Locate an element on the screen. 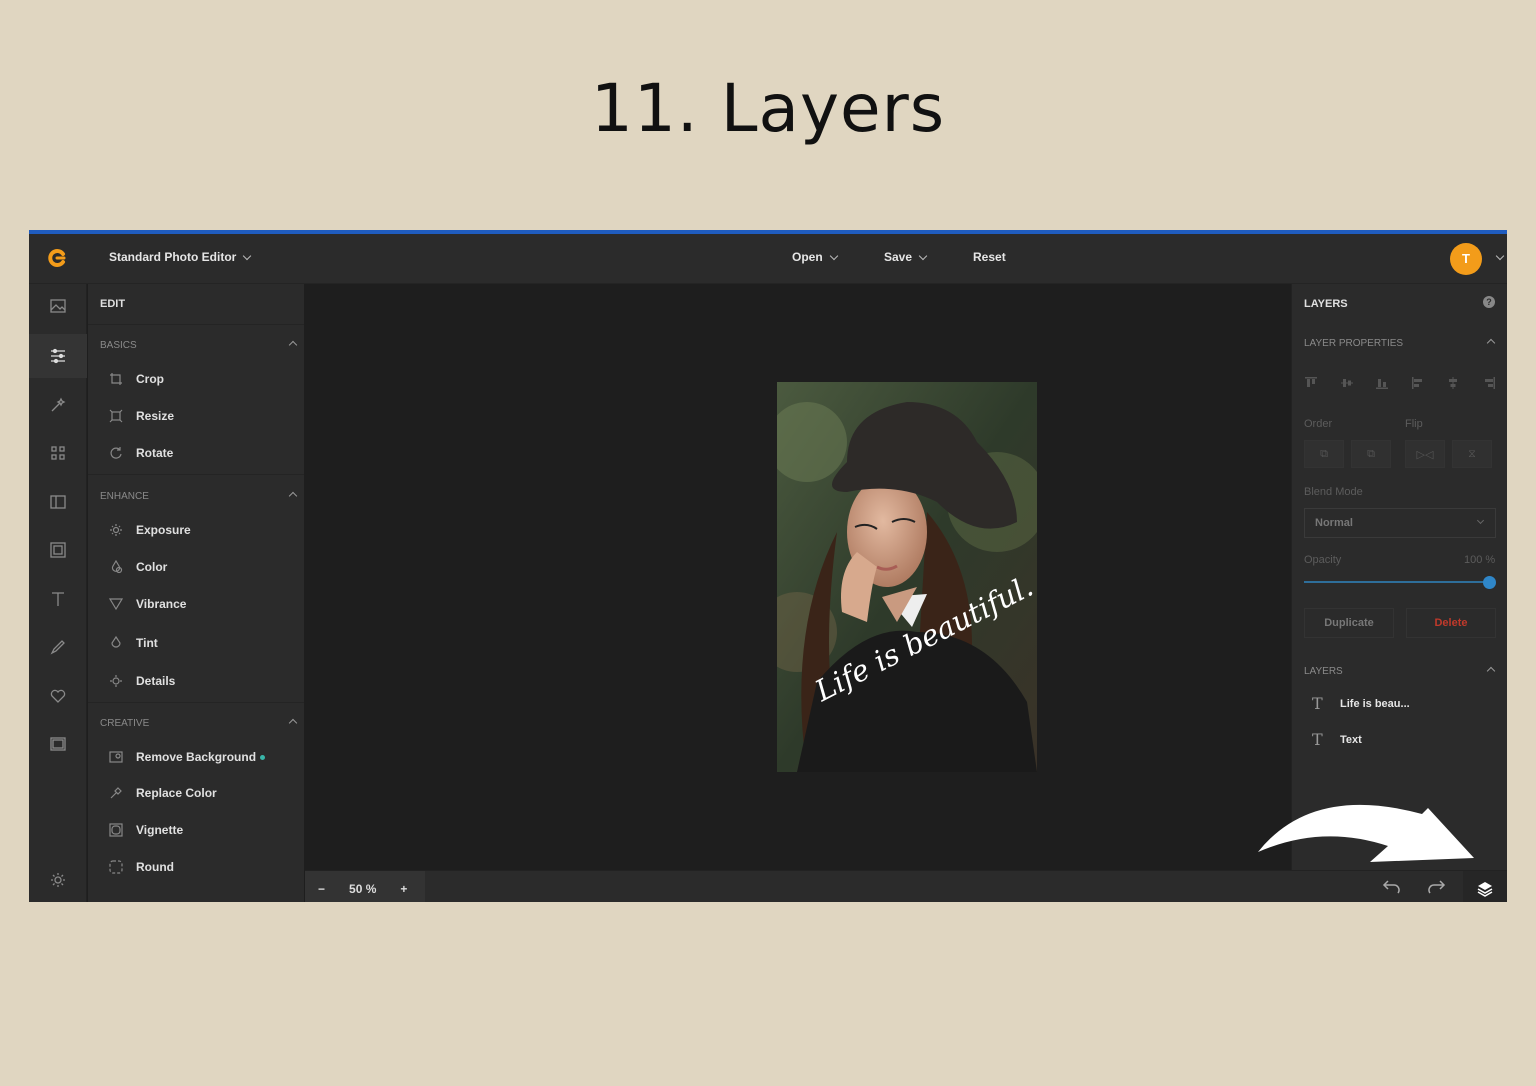 This screenshot has width=1536, height=1086. tool-exposure: Exposure is located at coordinates (149, 530).